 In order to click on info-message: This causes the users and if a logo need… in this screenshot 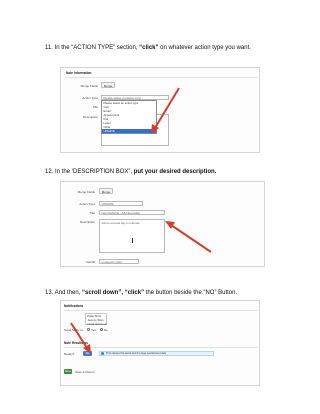, I will do `click(156, 353)`.